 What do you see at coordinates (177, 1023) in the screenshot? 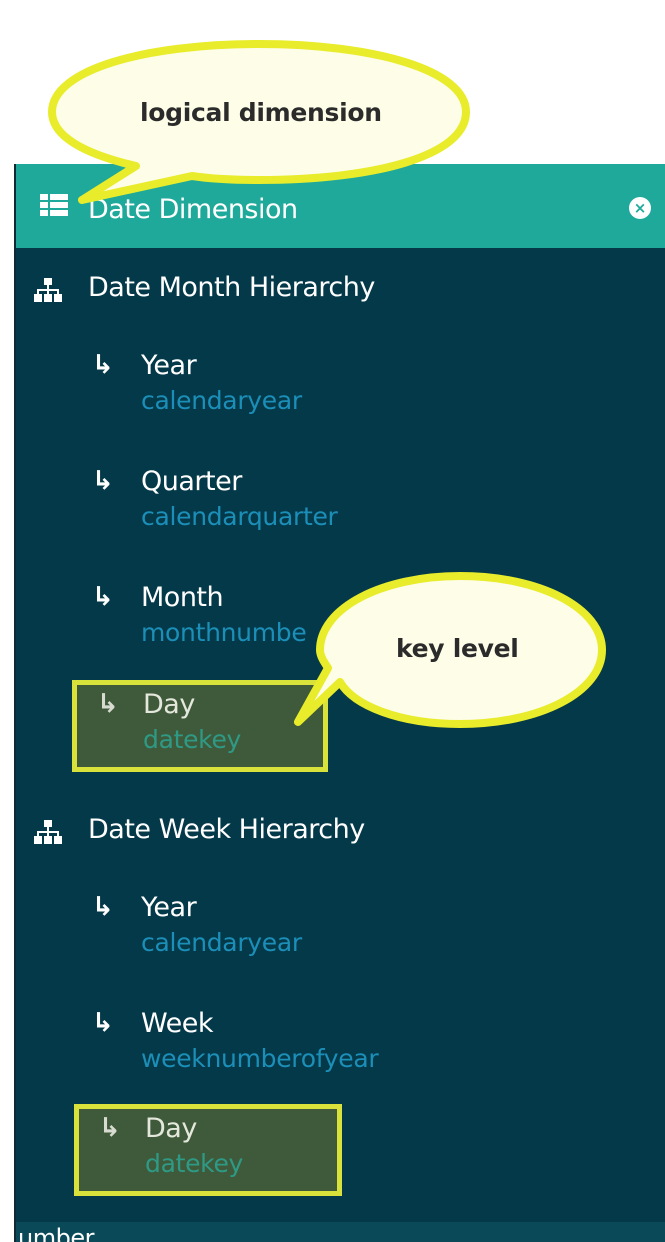
I see `level-name: Week` at bounding box center [177, 1023].